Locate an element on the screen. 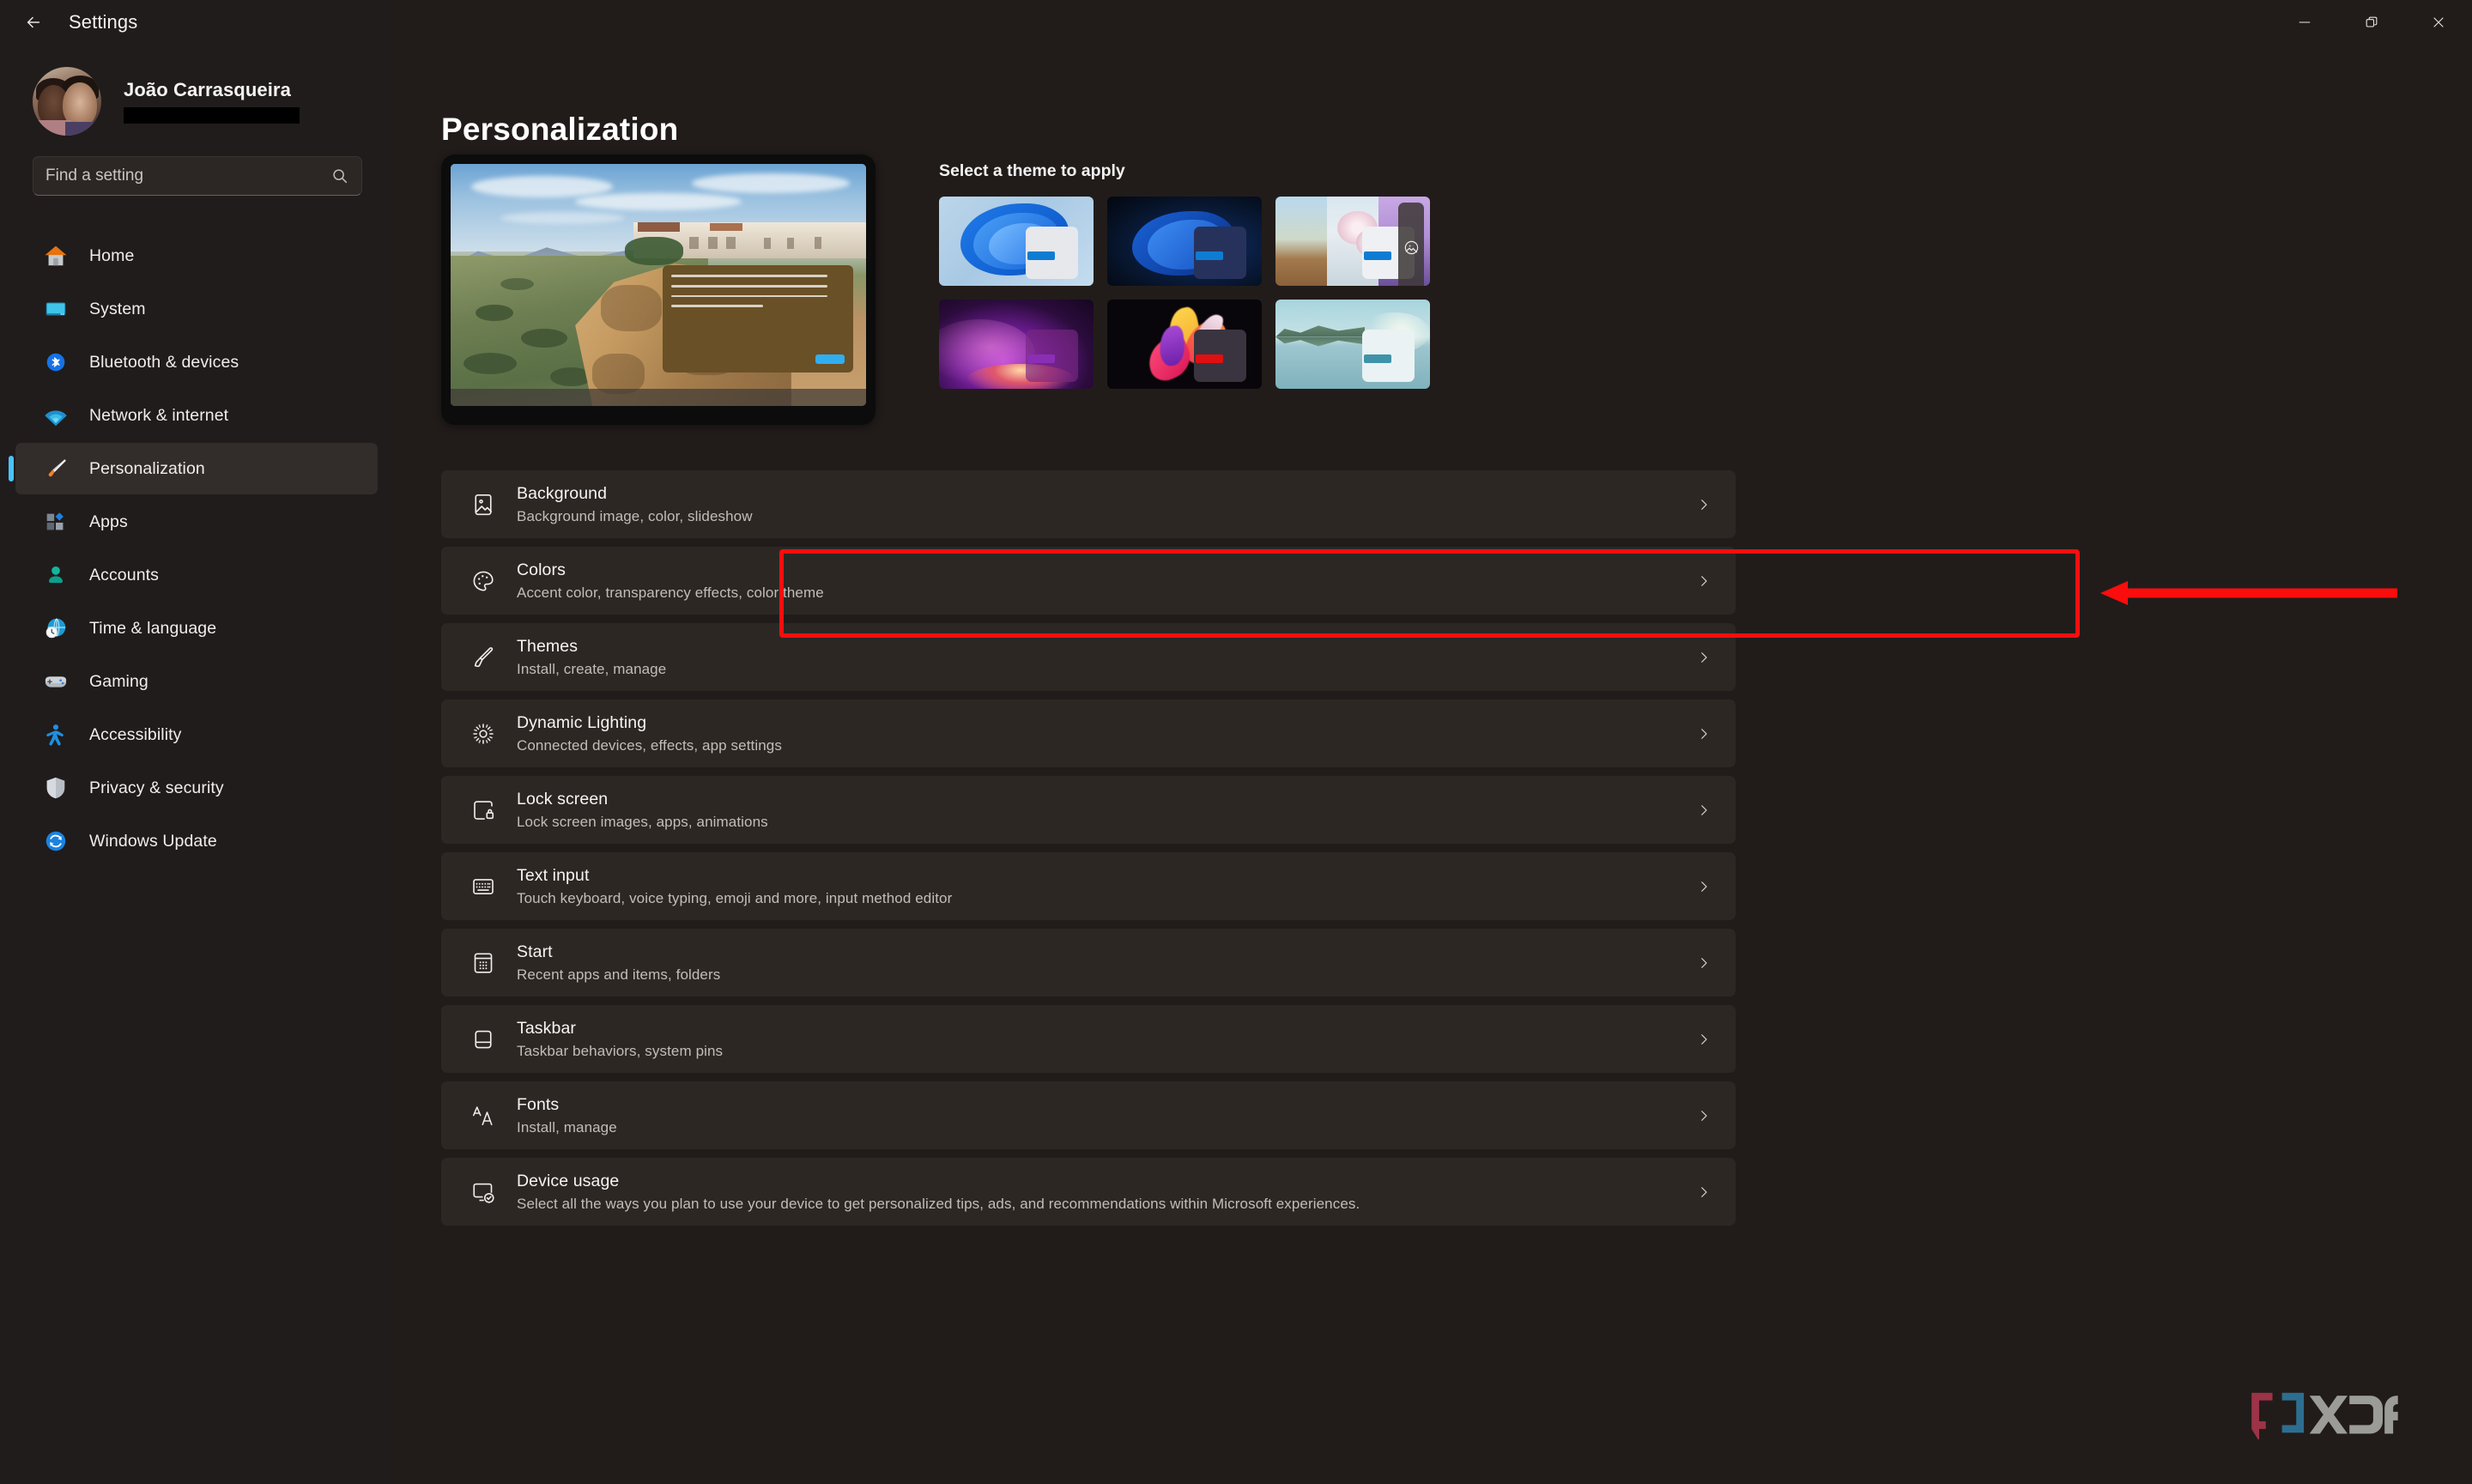  xda-logo is located at coordinates (2324, 1415).